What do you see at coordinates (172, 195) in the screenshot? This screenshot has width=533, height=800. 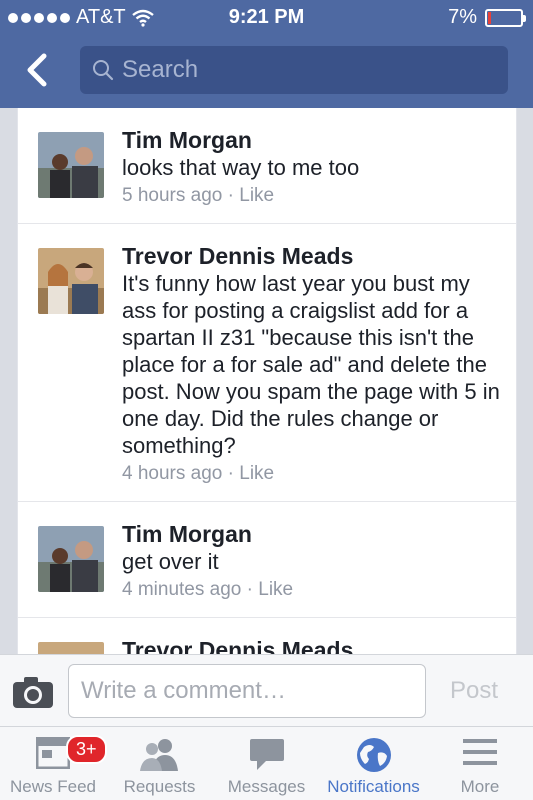 I see `comment-time: 5 hours ago` at bounding box center [172, 195].